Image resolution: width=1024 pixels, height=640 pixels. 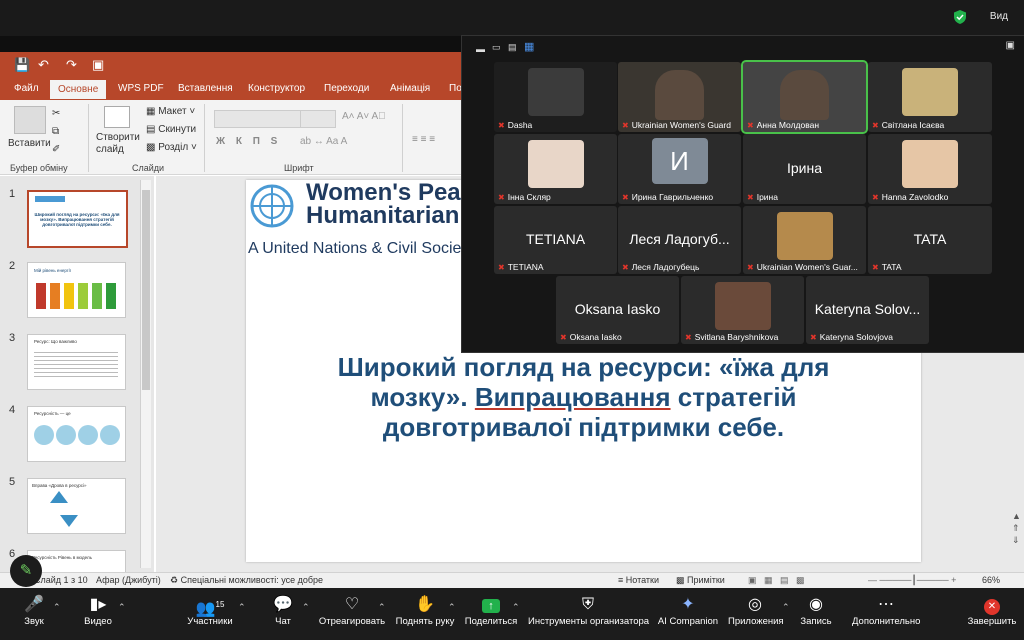 What do you see at coordinates (61, 580) in the screenshot?
I see `slide-count: Слайд 1 з 10` at bounding box center [61, 580].